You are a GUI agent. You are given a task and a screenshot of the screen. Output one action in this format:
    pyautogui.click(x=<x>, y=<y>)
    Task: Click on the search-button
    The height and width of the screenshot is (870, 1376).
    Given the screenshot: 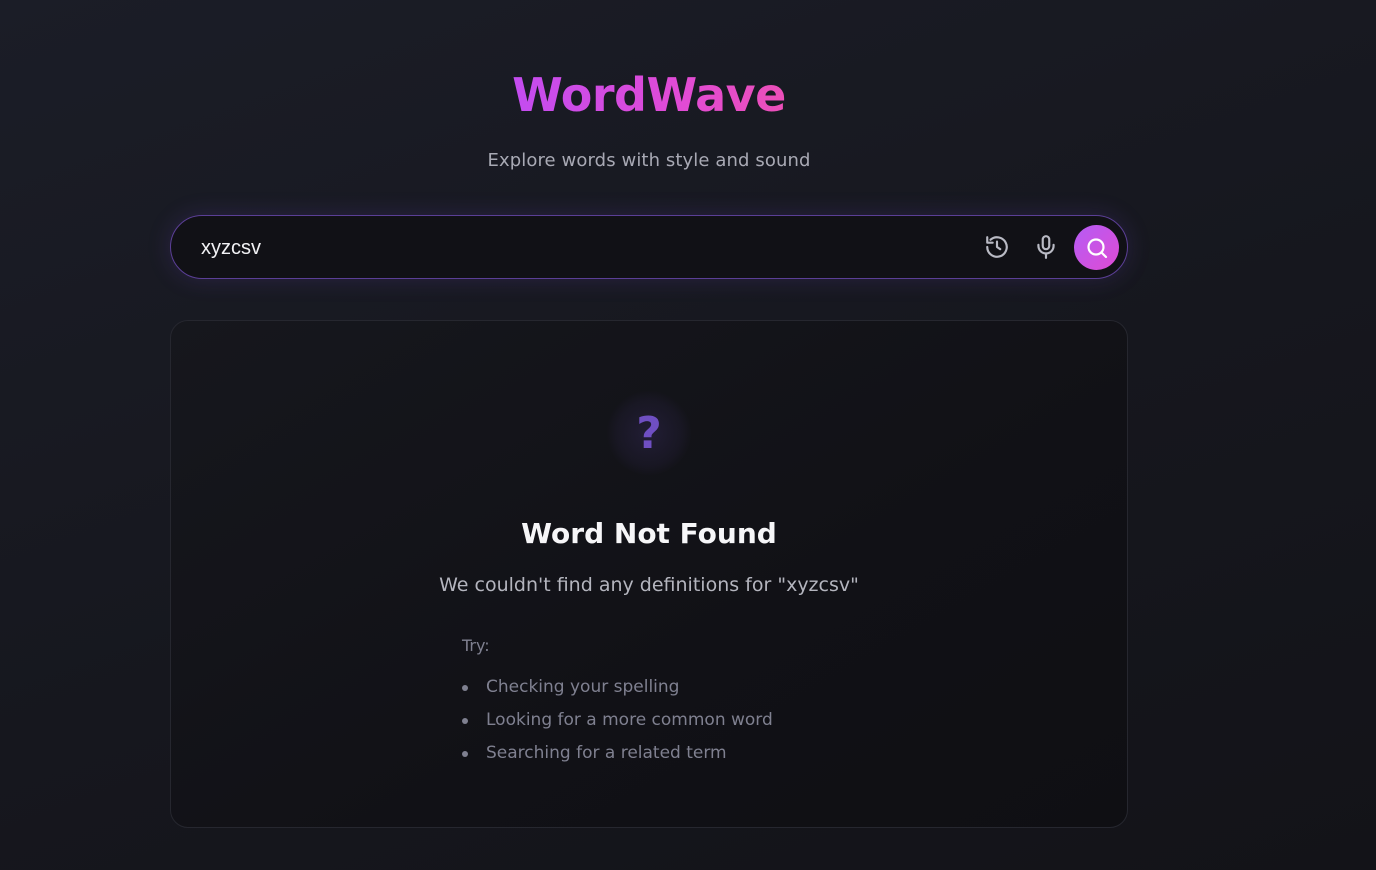 What is the action you would take?
    pyautogui.click(x=1096, y=247)
    